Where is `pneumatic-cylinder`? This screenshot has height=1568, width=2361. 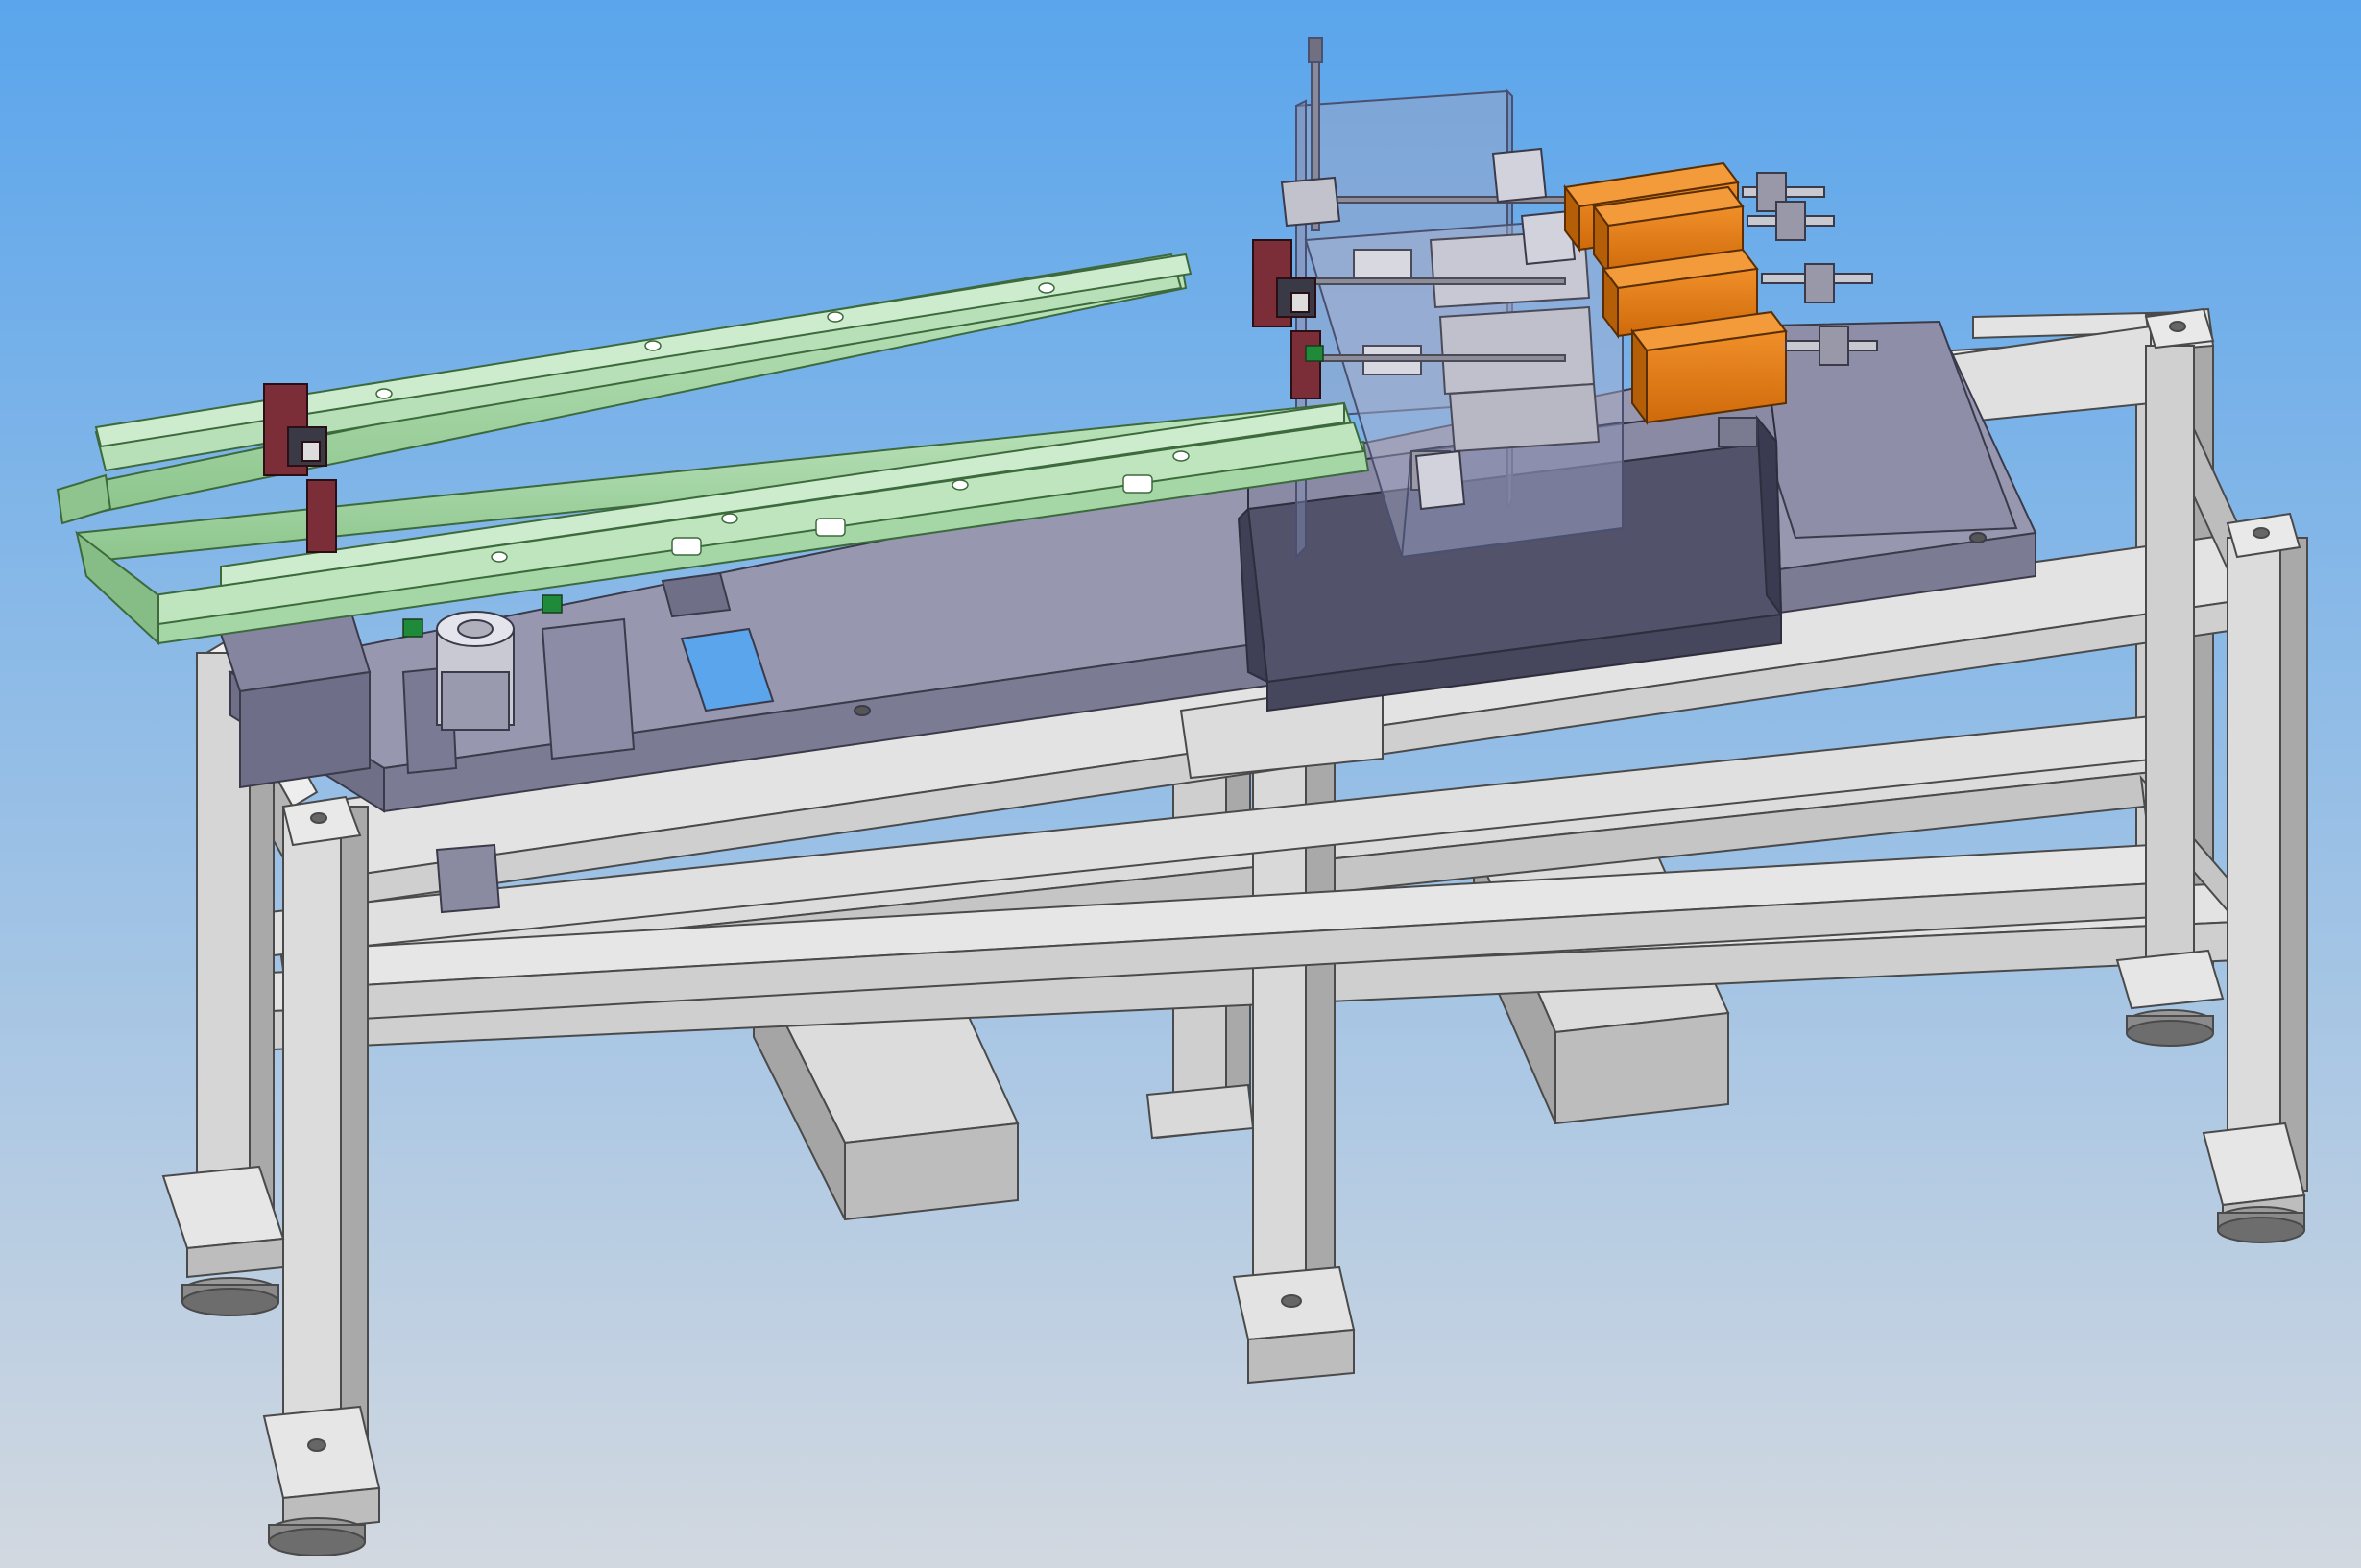 pneumatic-cylinder is located at coordinates (475, 671).